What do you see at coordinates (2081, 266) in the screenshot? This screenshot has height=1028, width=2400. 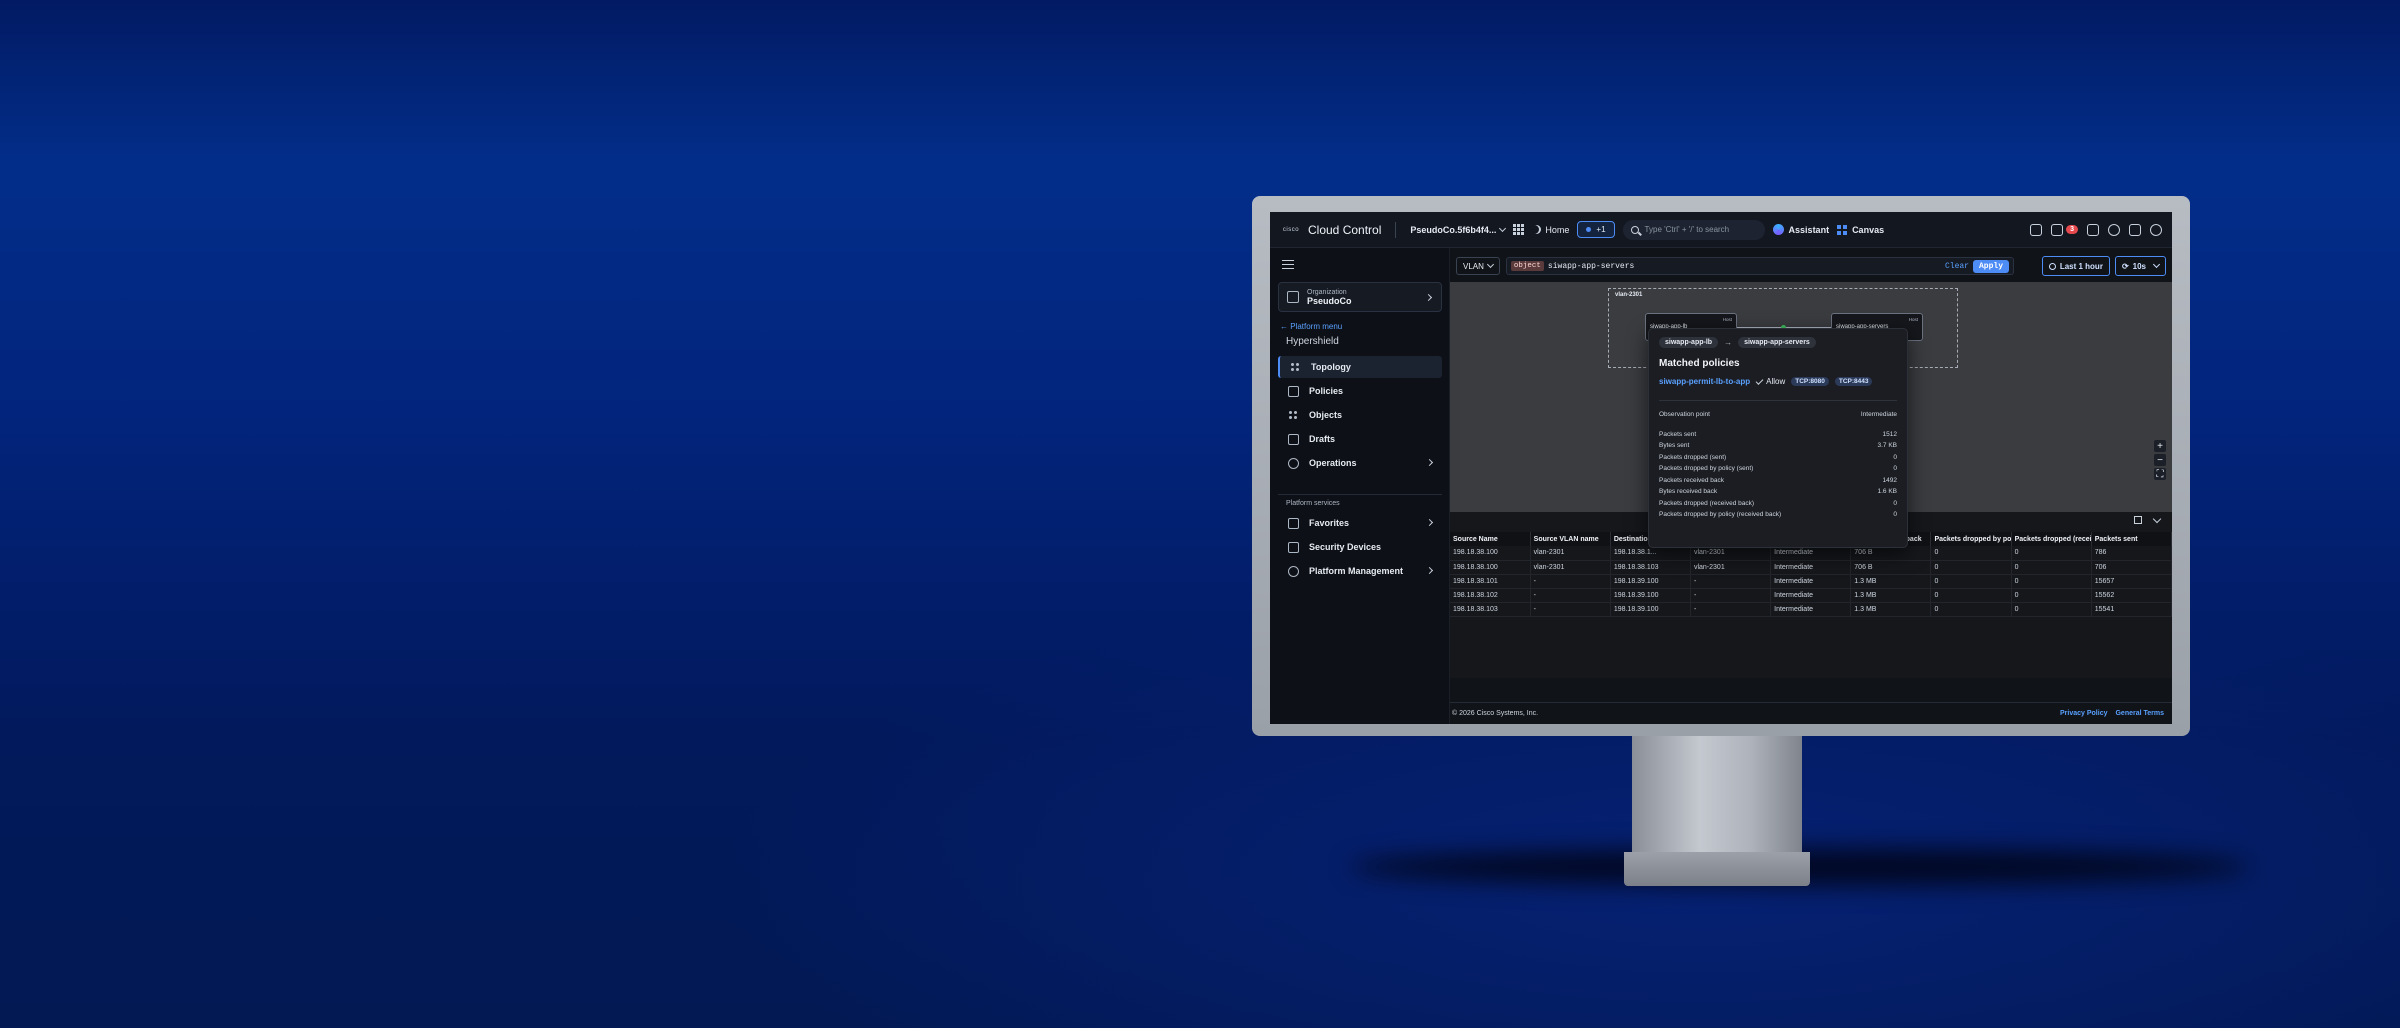 I see `time-range-label: Last 1 hour` at bounding box center [2081, 266].